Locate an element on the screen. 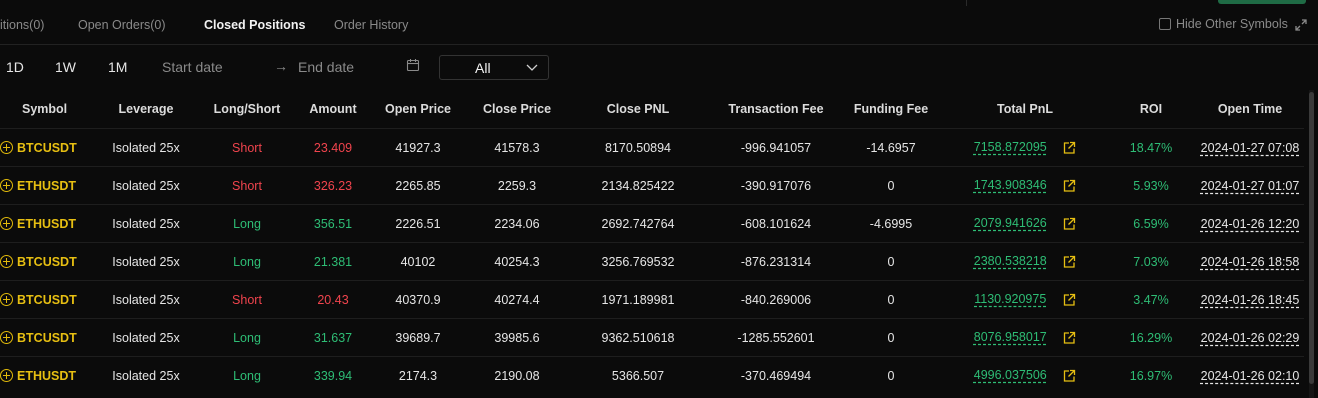 This screenshot has height=398, width=1318. open-time-value: 2024-01-26 12:20 is located at coordinates (1250, 224).